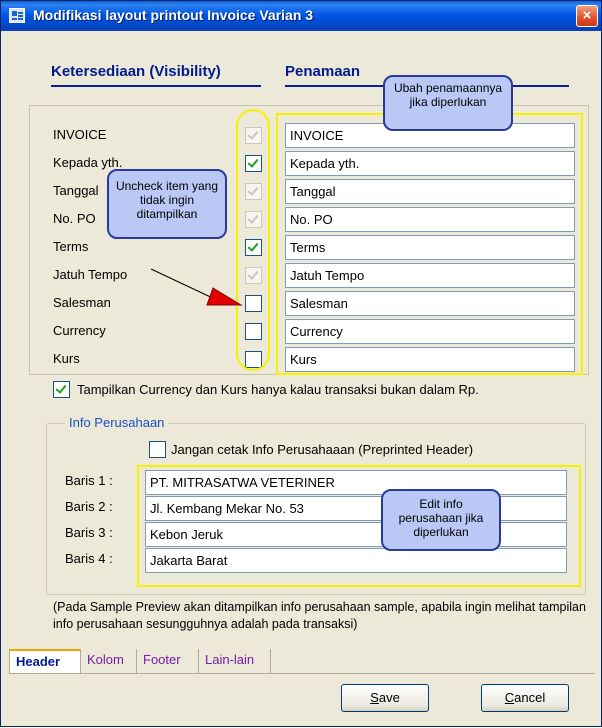 The image size is (602, 728). I want to click on save-button: Save, so click(385, 698).